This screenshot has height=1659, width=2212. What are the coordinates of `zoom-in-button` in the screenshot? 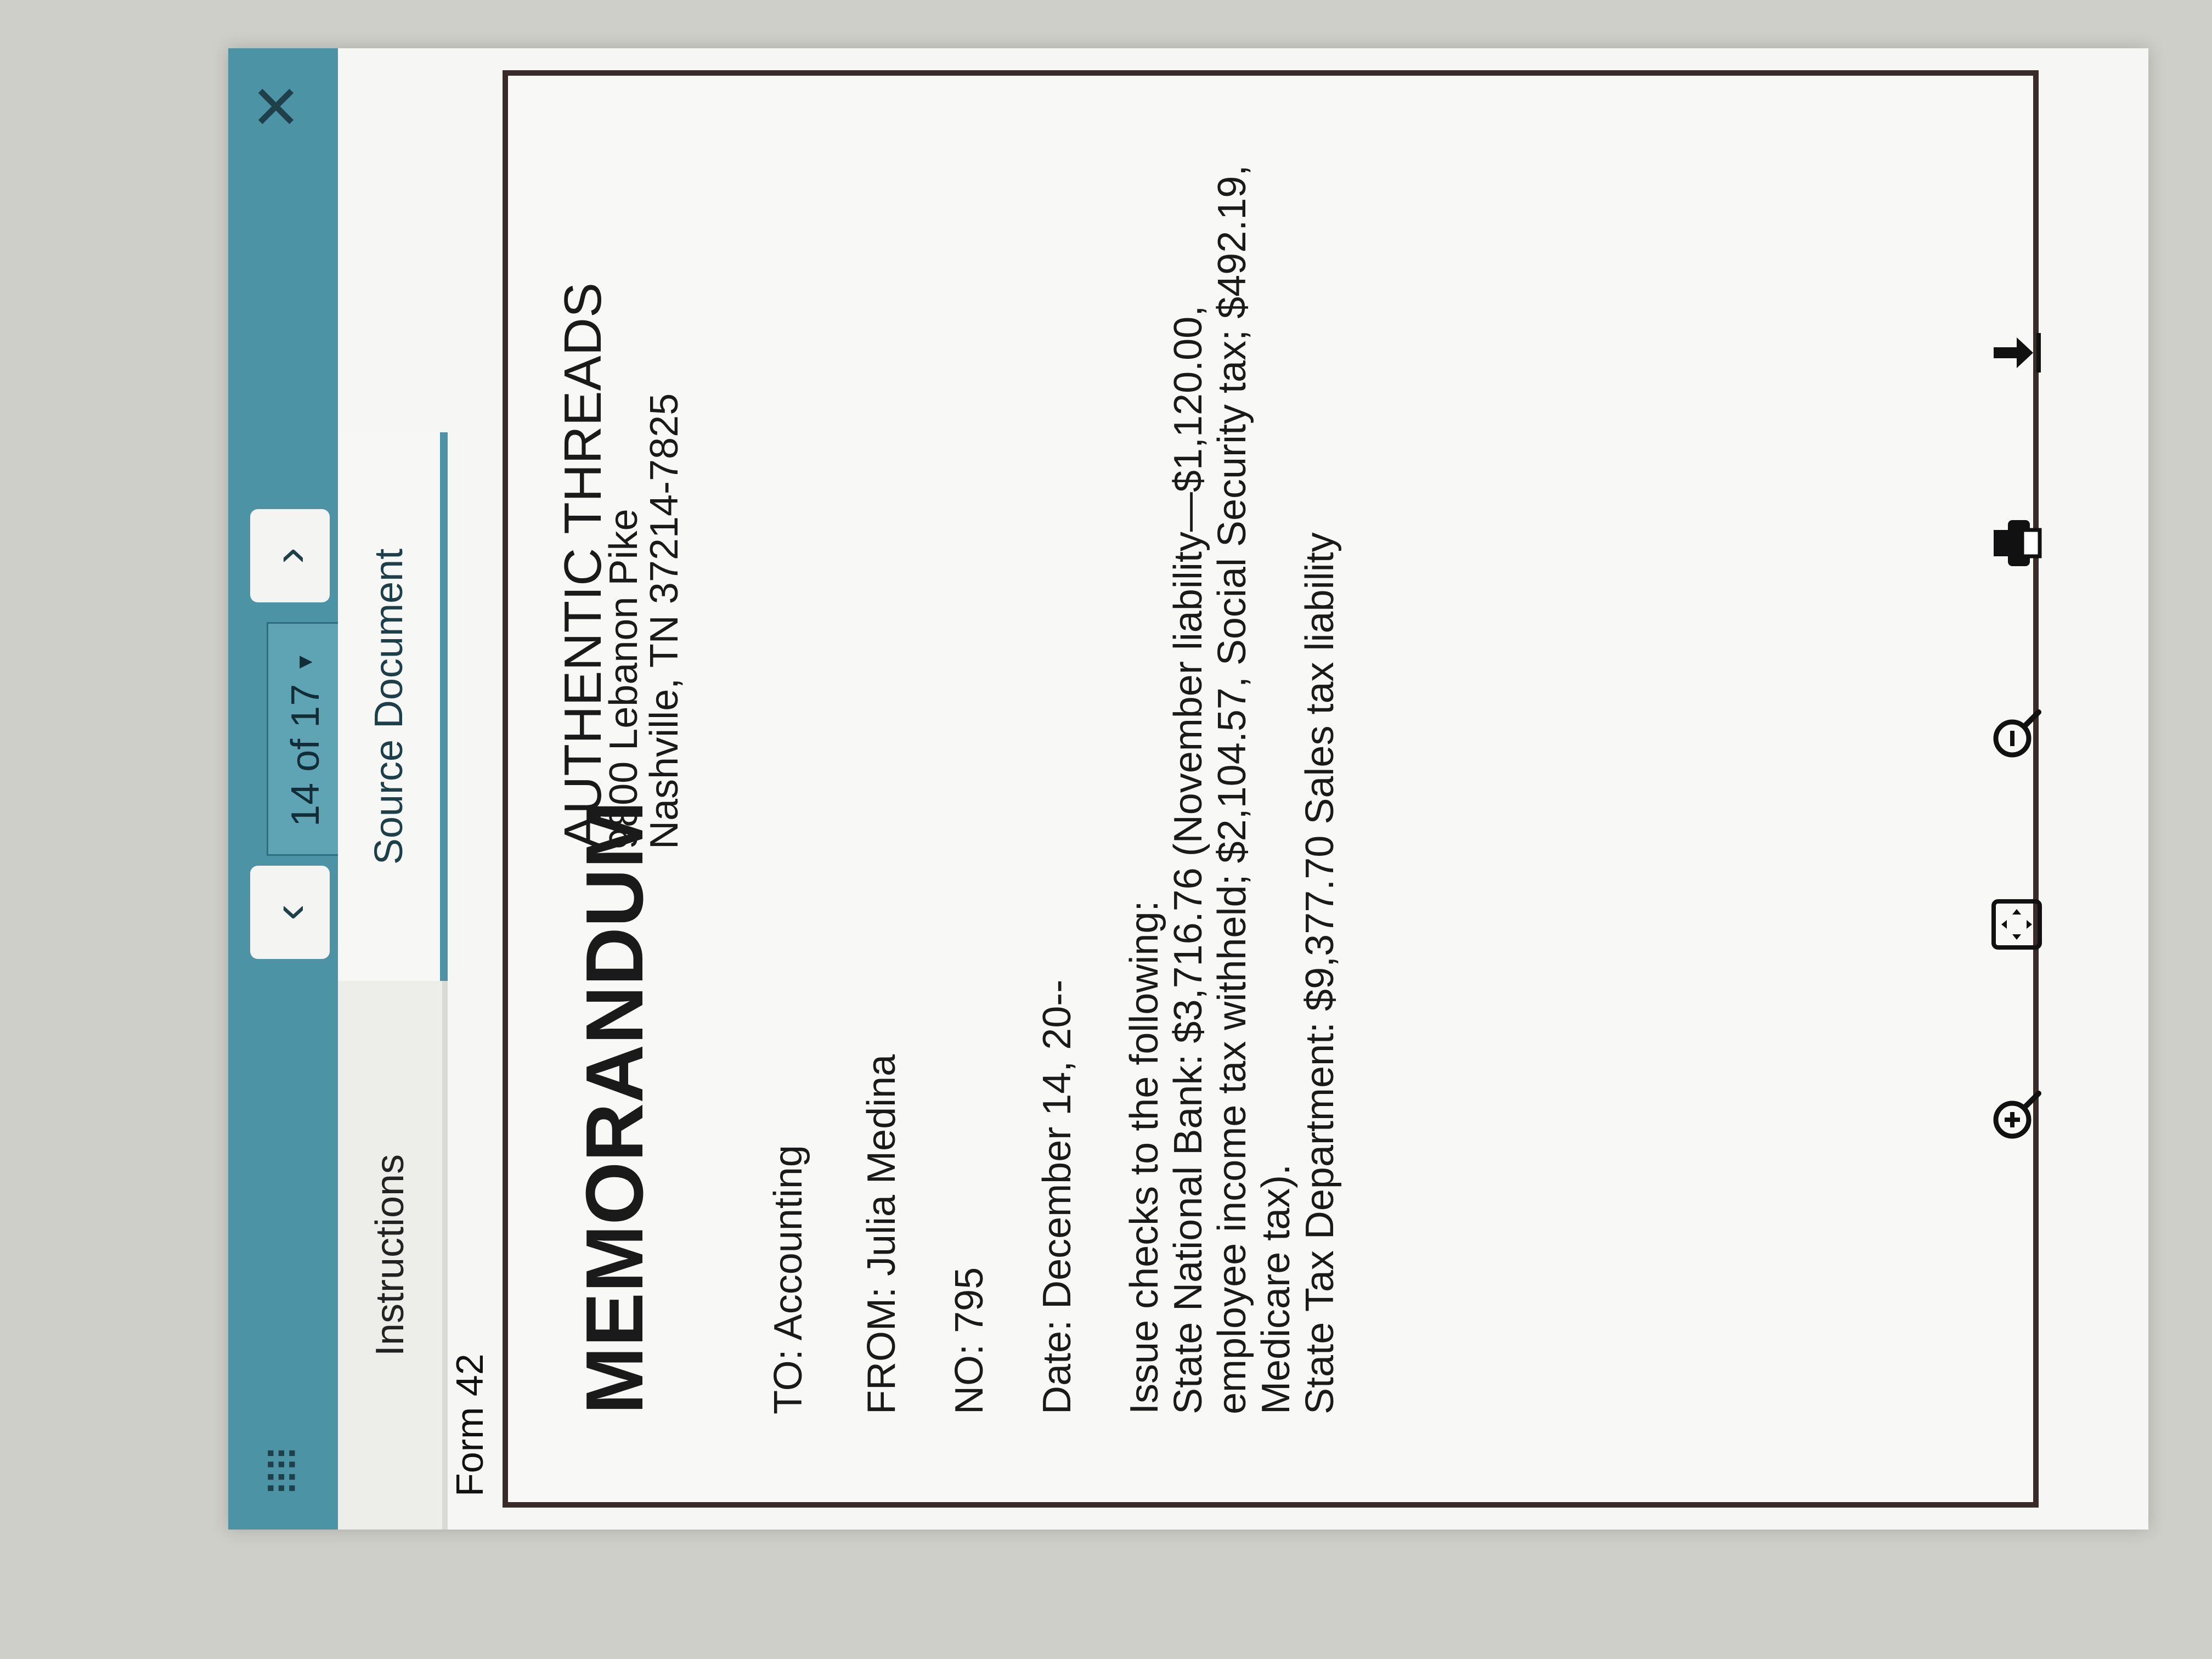 It's located at (2017, 1115).